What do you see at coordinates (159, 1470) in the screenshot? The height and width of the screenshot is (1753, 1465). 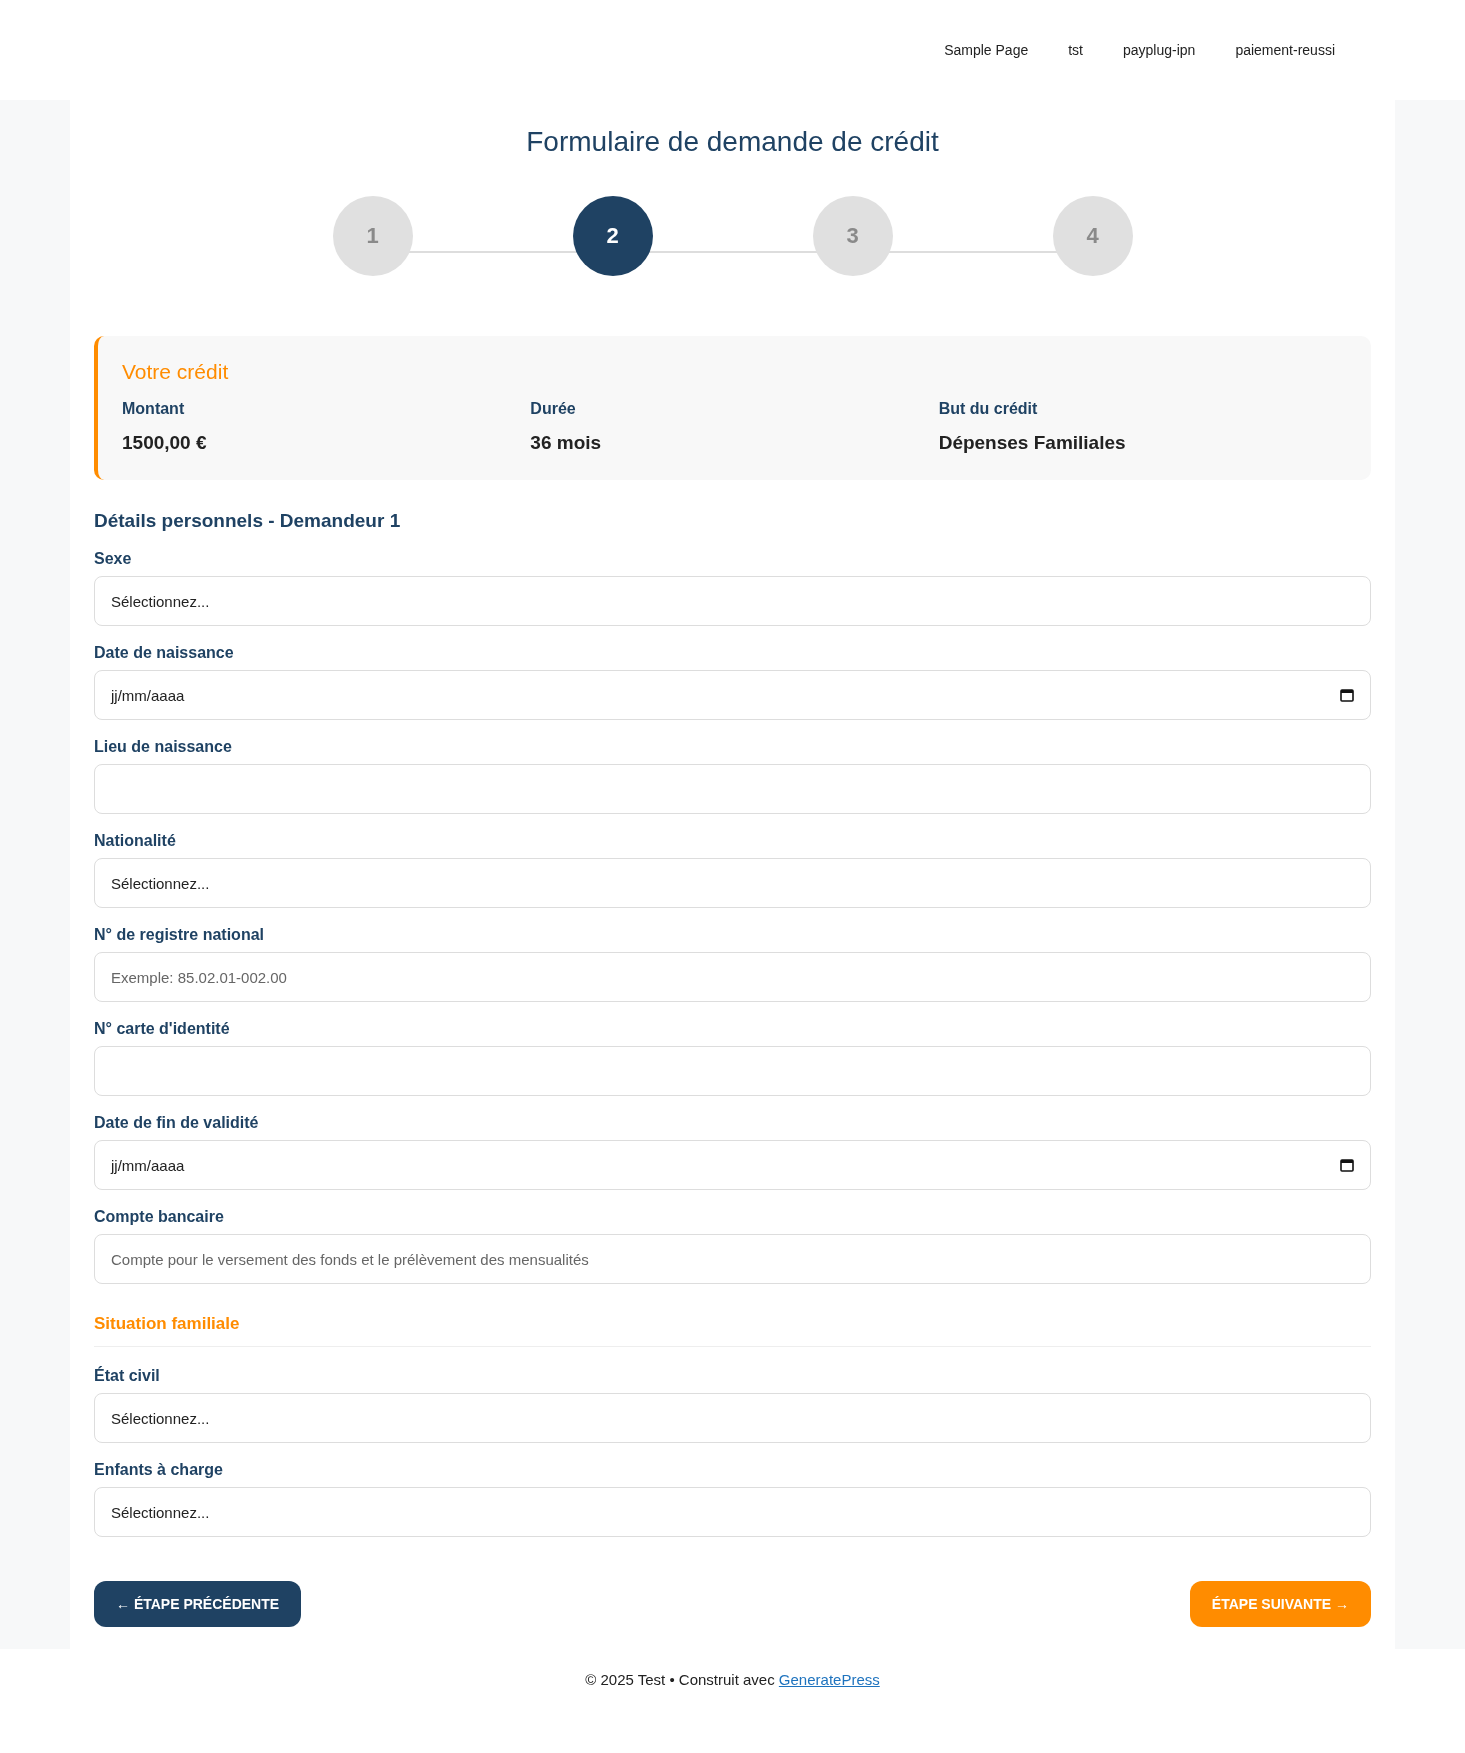 I see `field-label: Enfants à charge` at bounding box center [159, 1470].